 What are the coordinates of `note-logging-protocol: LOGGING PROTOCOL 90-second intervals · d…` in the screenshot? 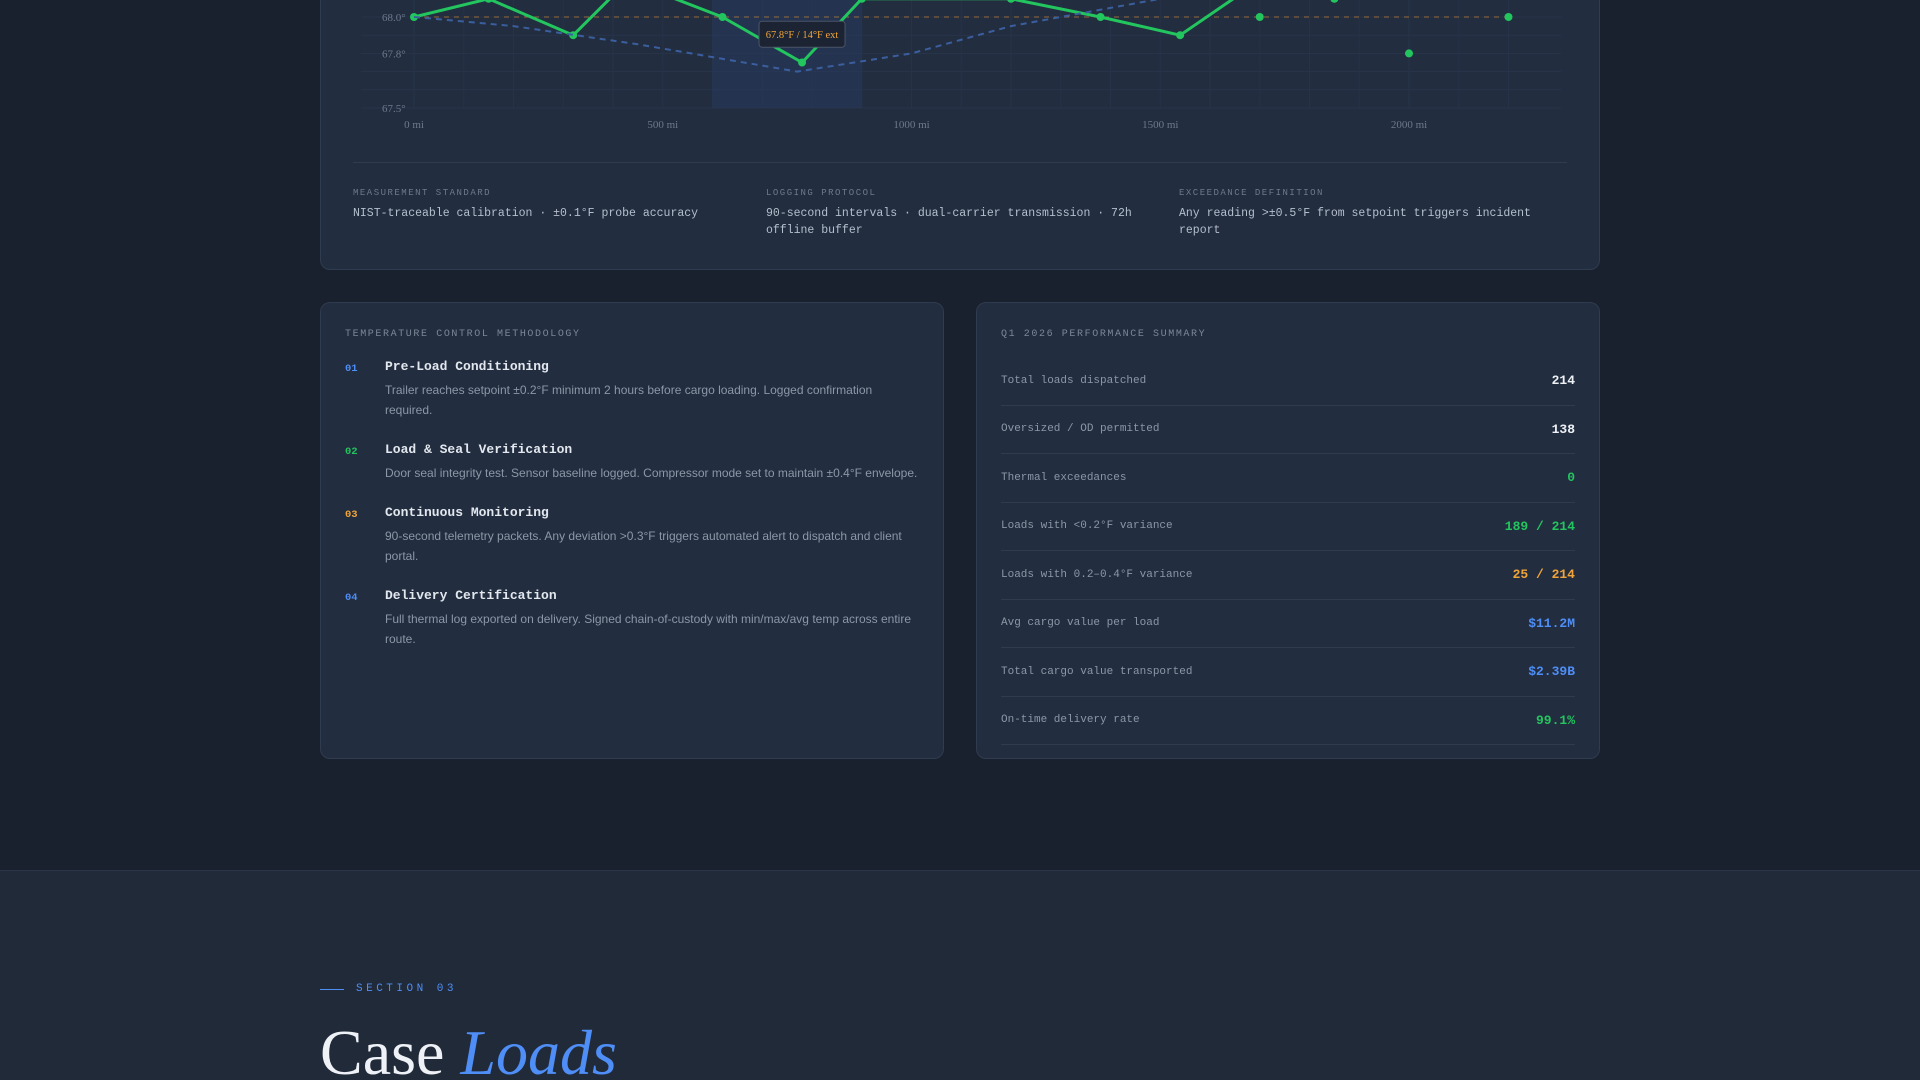 It's located at (956, 213).